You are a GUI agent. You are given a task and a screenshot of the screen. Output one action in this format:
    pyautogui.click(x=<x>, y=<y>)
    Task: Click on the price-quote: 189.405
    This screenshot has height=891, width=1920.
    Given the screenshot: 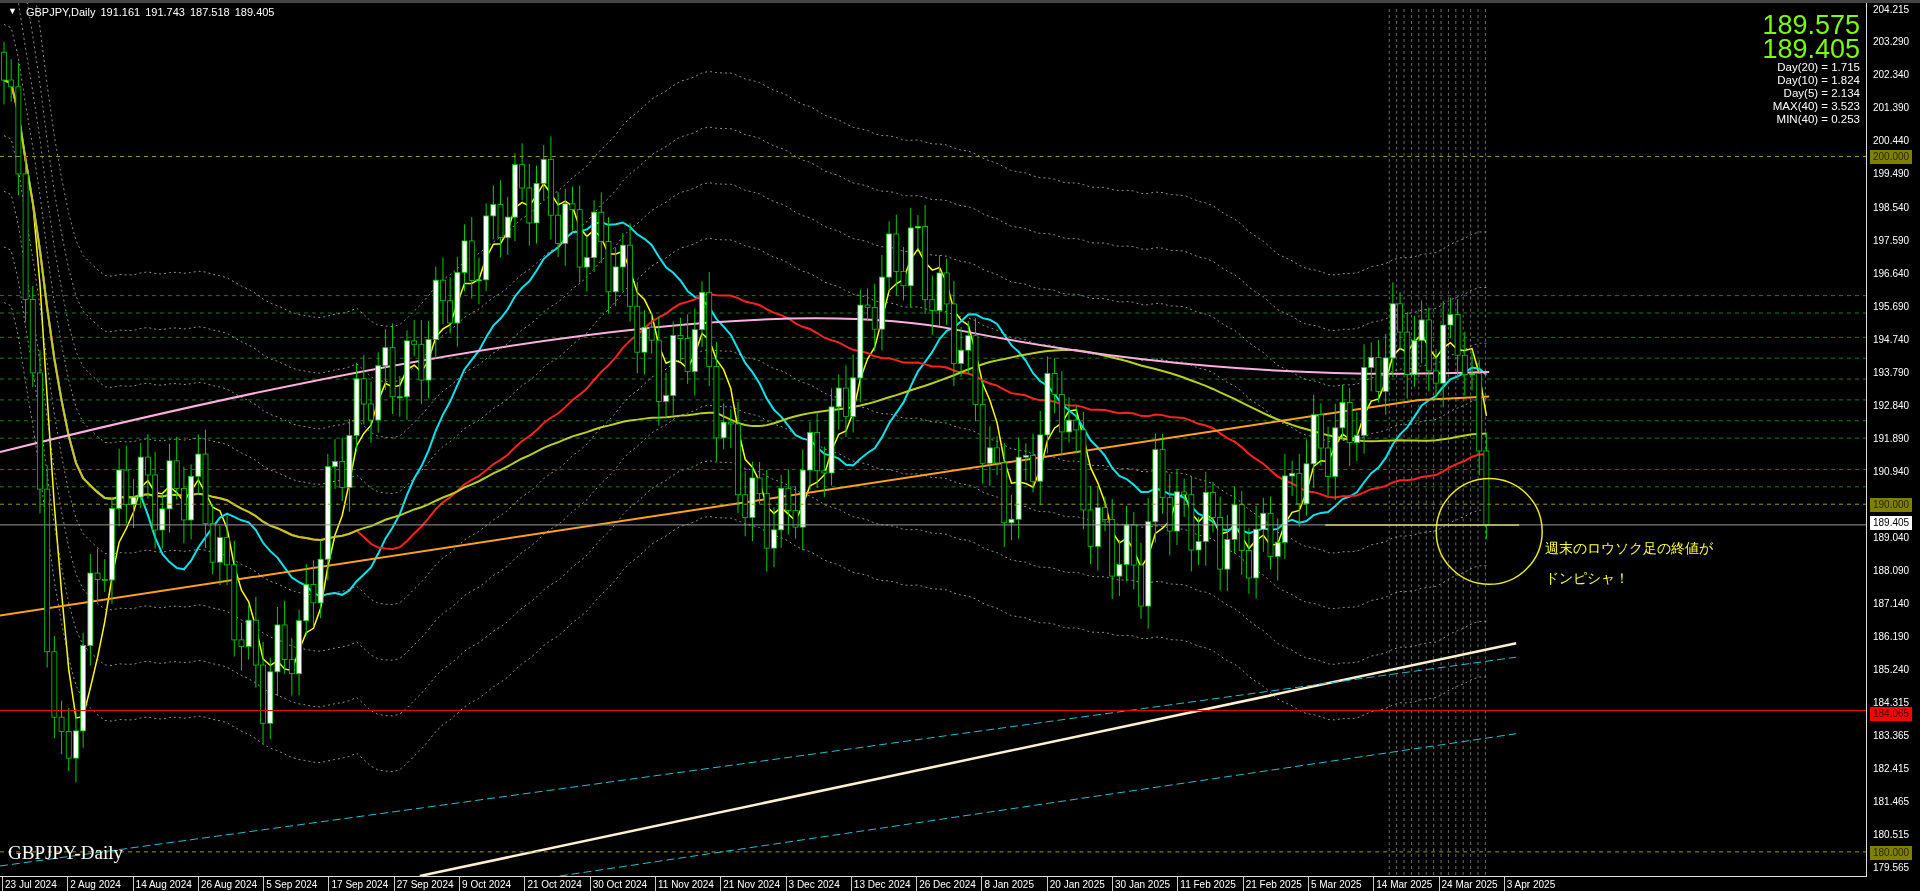 What is the action you would take?
    pyautogui.click(x=1811, y=49)
    